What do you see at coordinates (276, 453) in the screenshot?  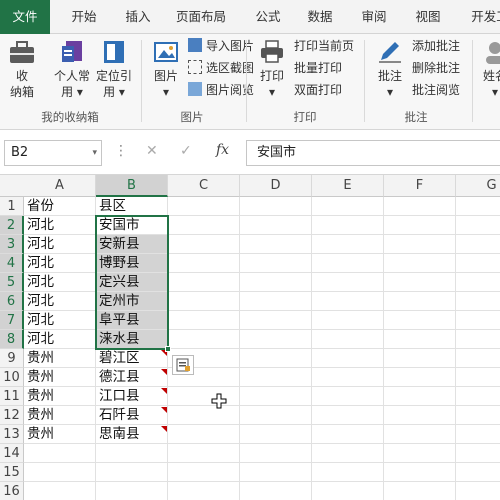 I see `cell-d14` at bounding box center [276, 453].